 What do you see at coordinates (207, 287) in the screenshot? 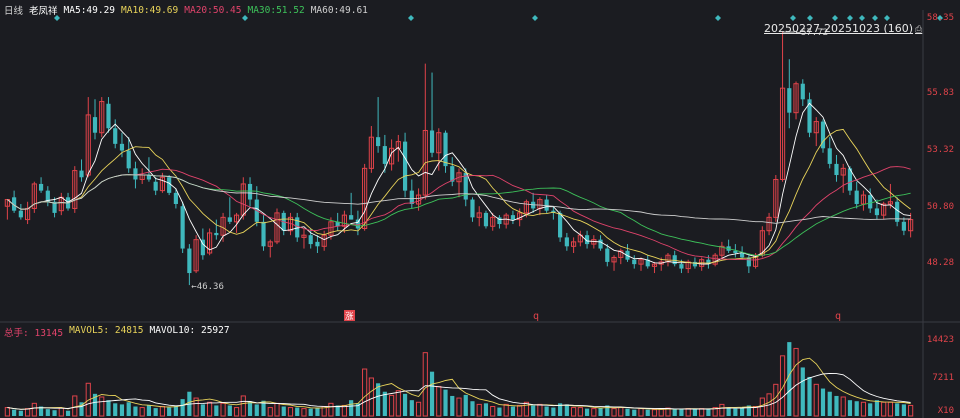
I see `low-price-label: ←46.36` at bounding box center [207, 287].